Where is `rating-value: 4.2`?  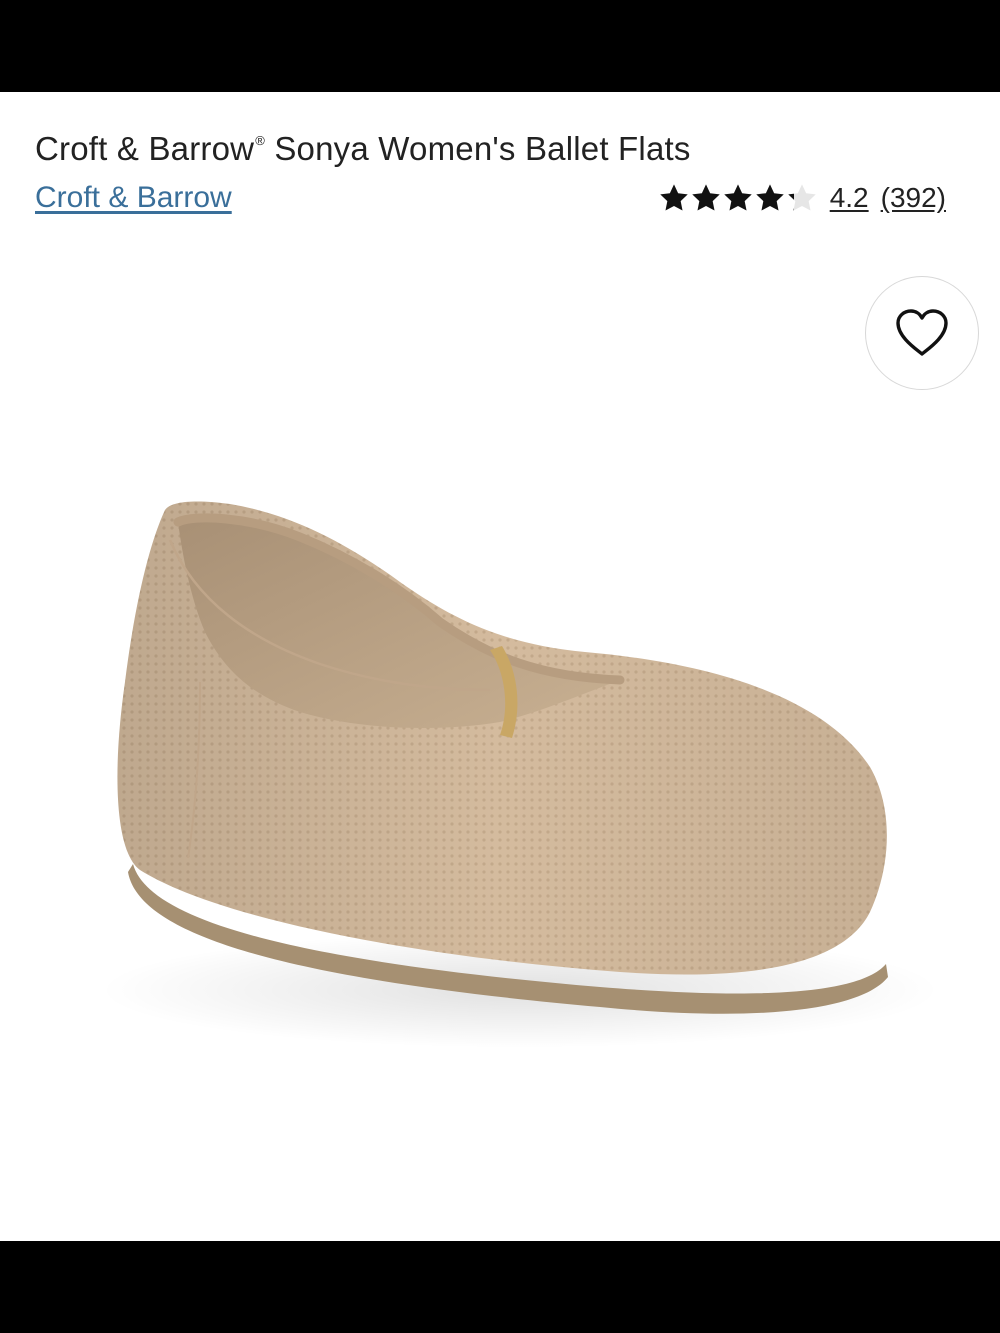
rating-value: 4.2 is located at coordinates (849, 198).